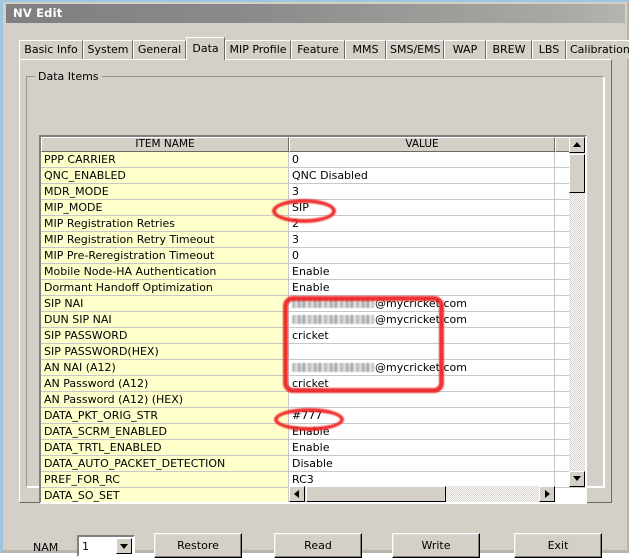 The image size is (629, 558). Describe the element at coordinates (318, 545) in the screenshot. I see `read-button: Read` at that location.